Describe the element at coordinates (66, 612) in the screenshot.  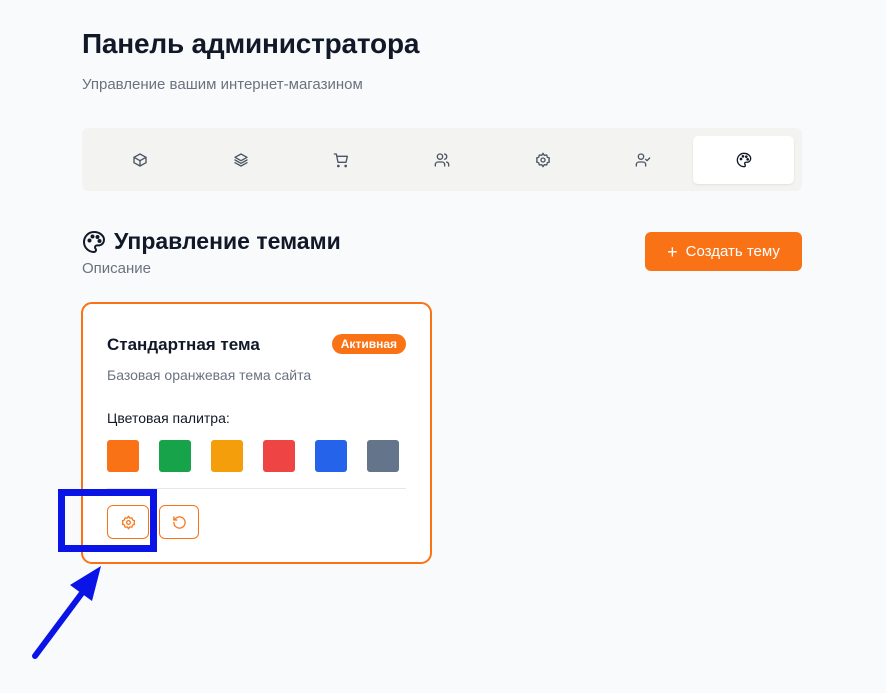
I see `annotation-arrow-icon` at that location.